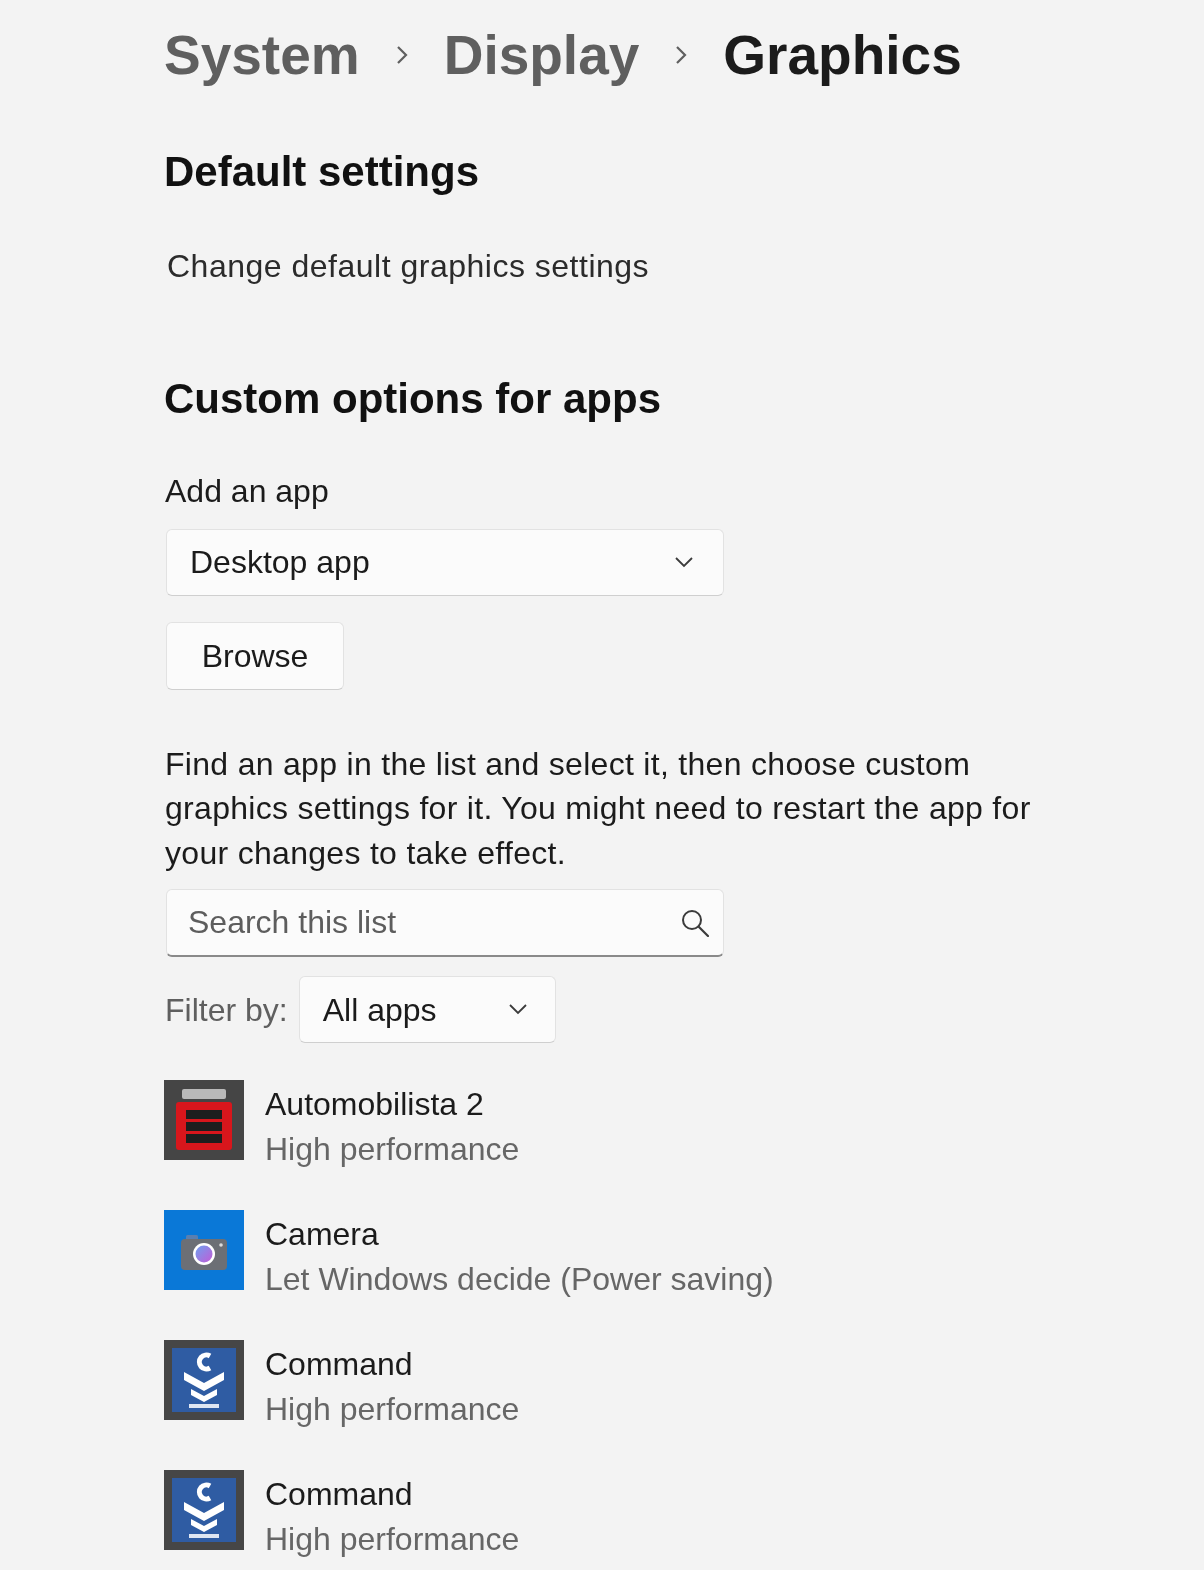  What do you see at coordinates (519, 1280) in the screenshot?
I see `app-setting: Let Windows decide (Power saving)` at bounding box center [519, 1280].